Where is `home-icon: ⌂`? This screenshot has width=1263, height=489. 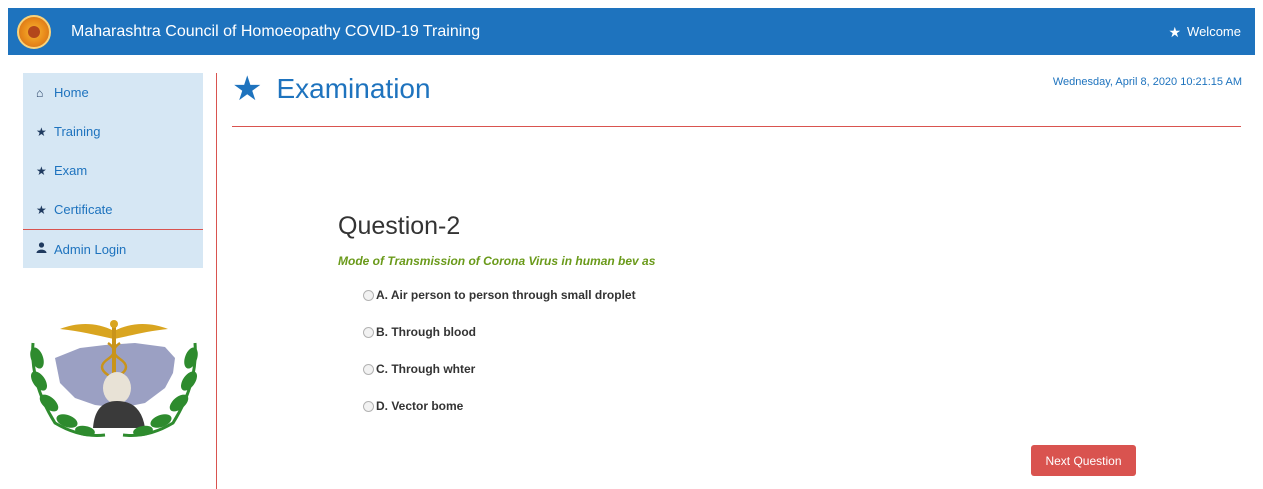 home-icon: ⌂ is located at coordinates (40, 92).